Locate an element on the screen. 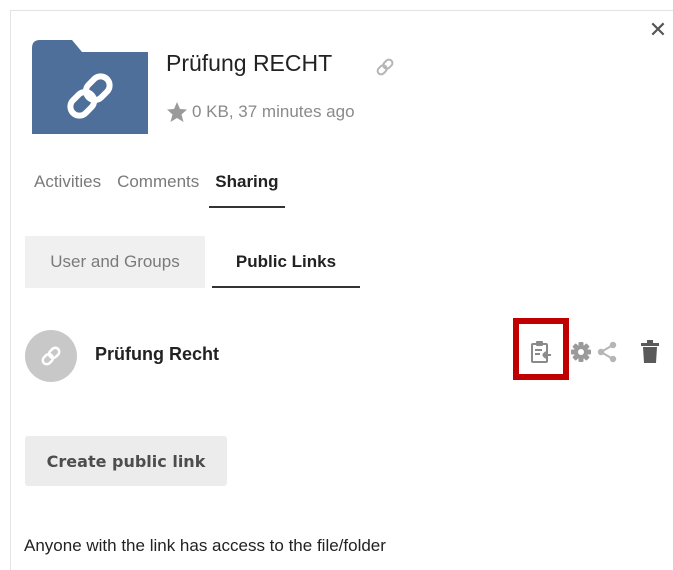 This screenshot has width=673, height=570. trash-icon is located at coordinates (650, 352).